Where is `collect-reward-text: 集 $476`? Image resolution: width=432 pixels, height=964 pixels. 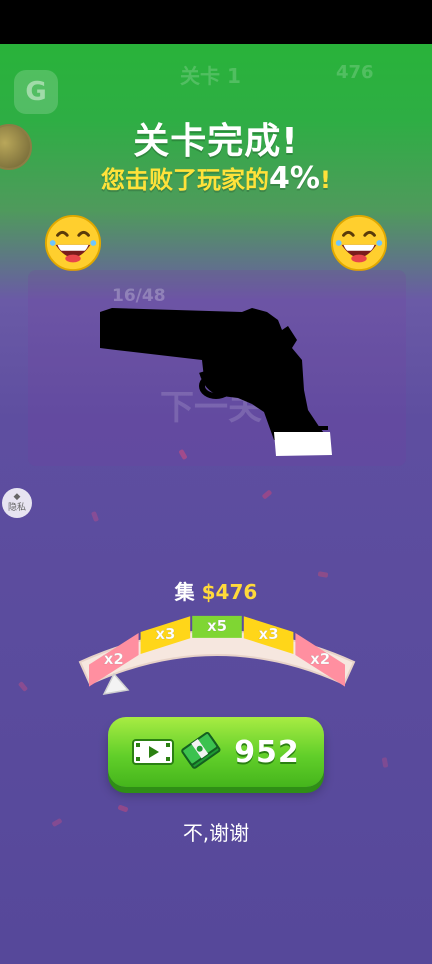
collect-reward-text: 集 $476 is located at coordinates (216, 590).